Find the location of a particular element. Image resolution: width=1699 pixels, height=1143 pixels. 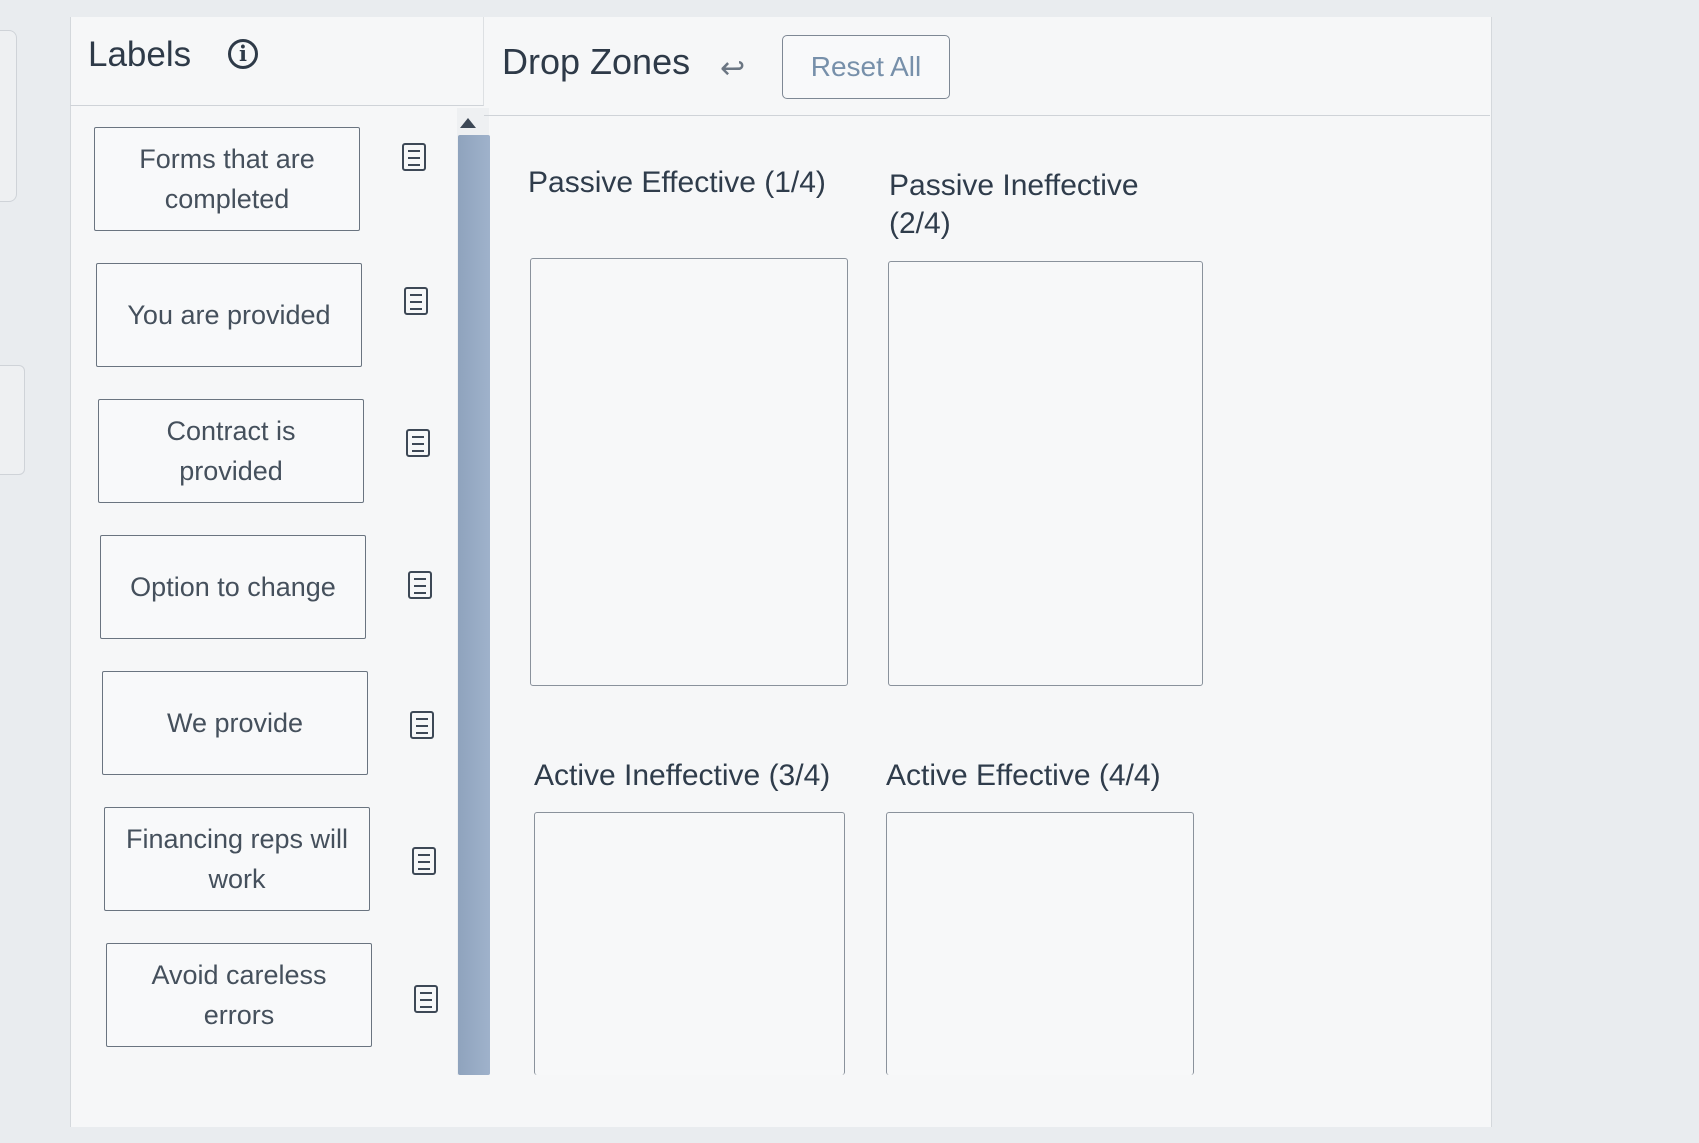

label-card: Avoid careless errors is located at coordinates (239, 995).